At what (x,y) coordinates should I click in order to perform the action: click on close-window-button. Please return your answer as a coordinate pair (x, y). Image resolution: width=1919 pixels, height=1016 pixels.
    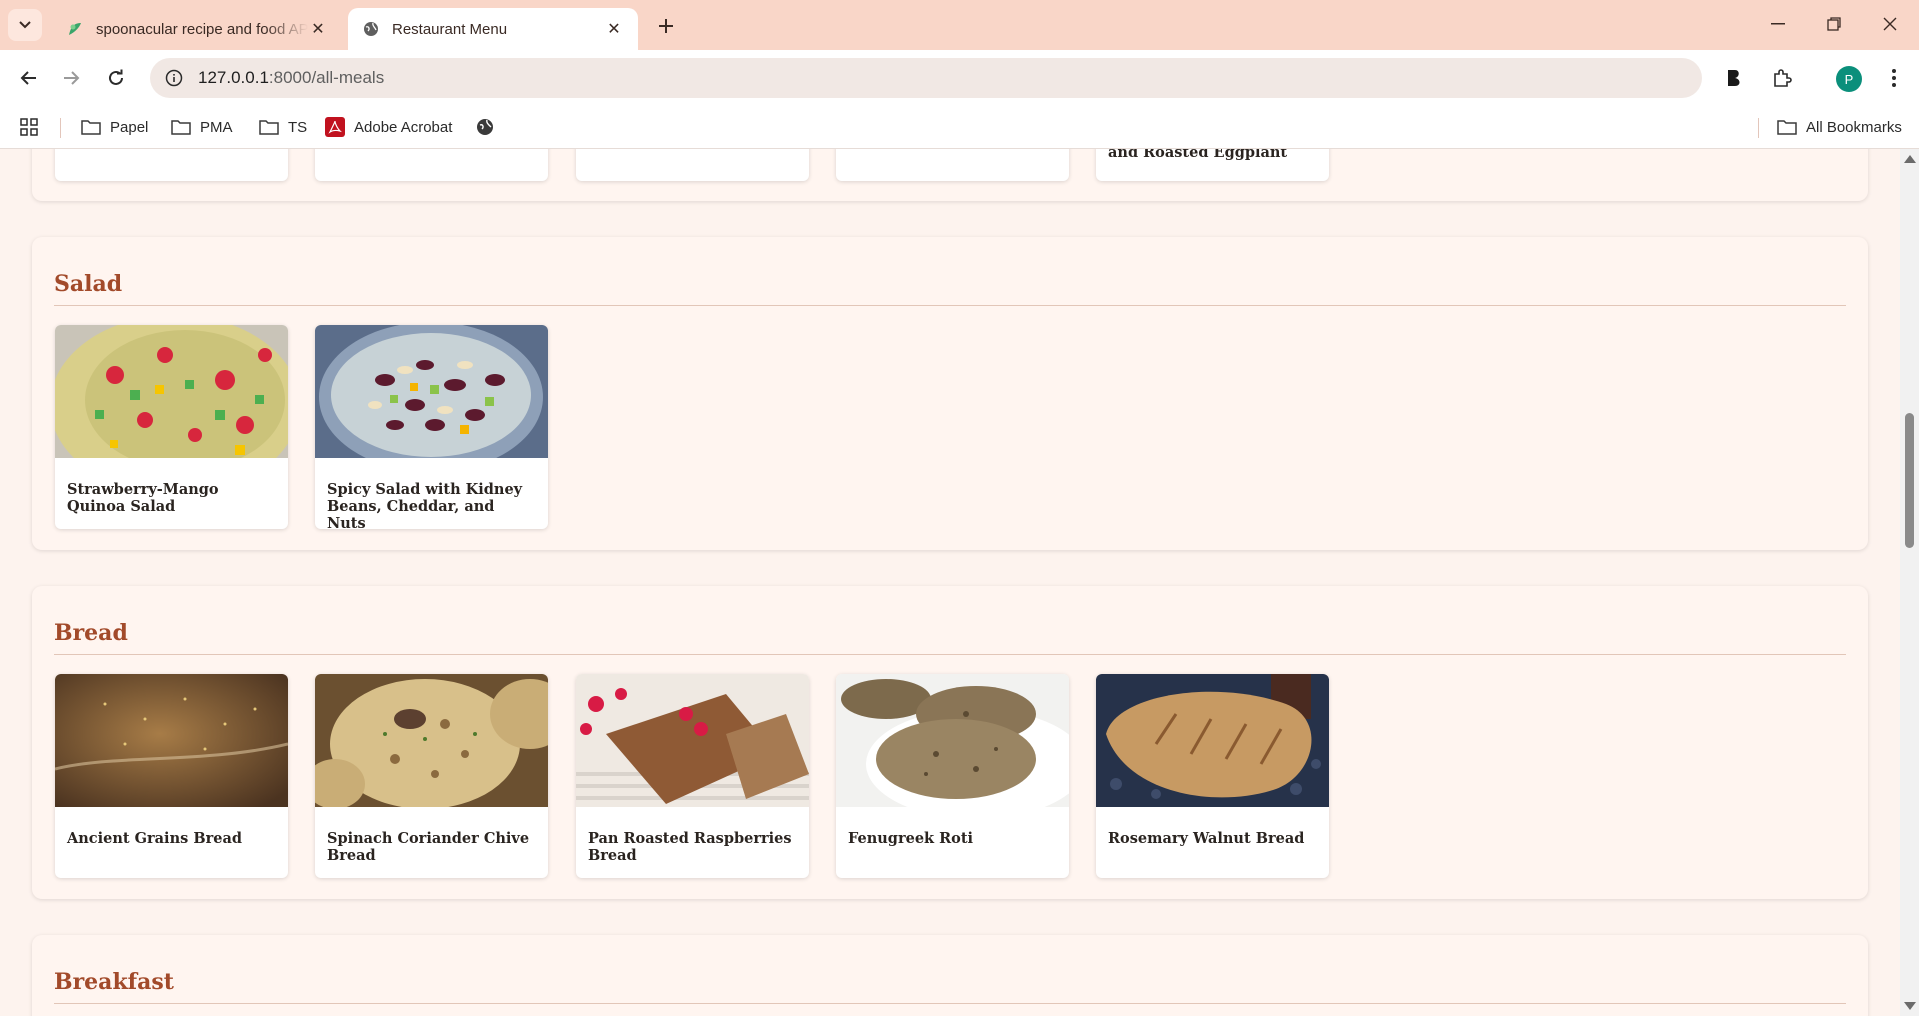
    Looking at the image, I should click on (1890, 24).